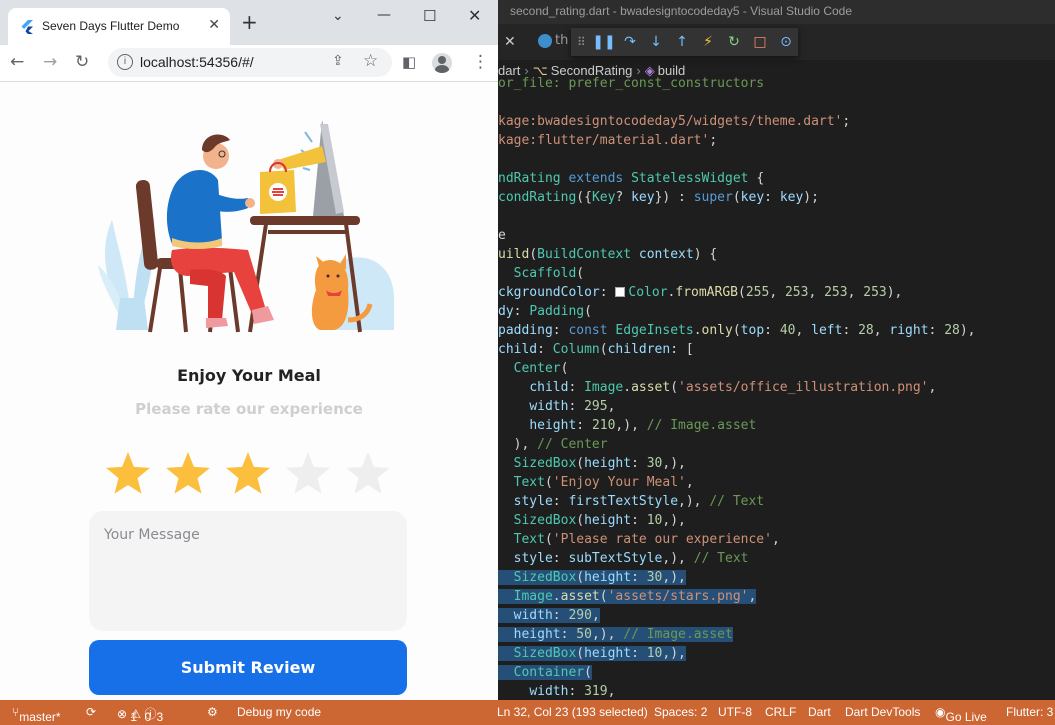 The image size is (1055, 725). Describe the element at coordinates (776, 596) in the screenshot. I see `code-line: Image.asset('assets/stars.png',` at that location.